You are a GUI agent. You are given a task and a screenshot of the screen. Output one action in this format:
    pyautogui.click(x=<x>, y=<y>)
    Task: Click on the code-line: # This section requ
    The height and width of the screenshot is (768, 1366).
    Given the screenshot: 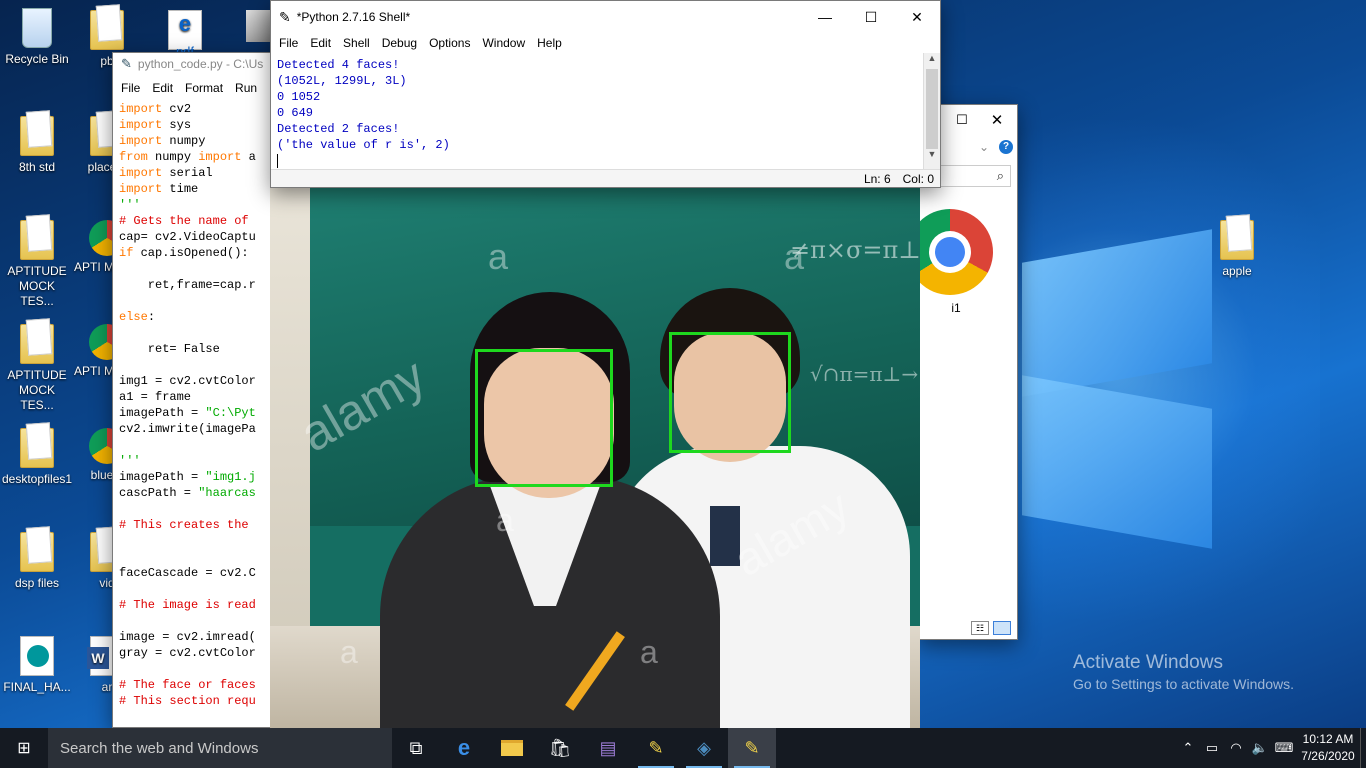 What is the action you would take?
    pyautogui.click(x=187, y=701)
    